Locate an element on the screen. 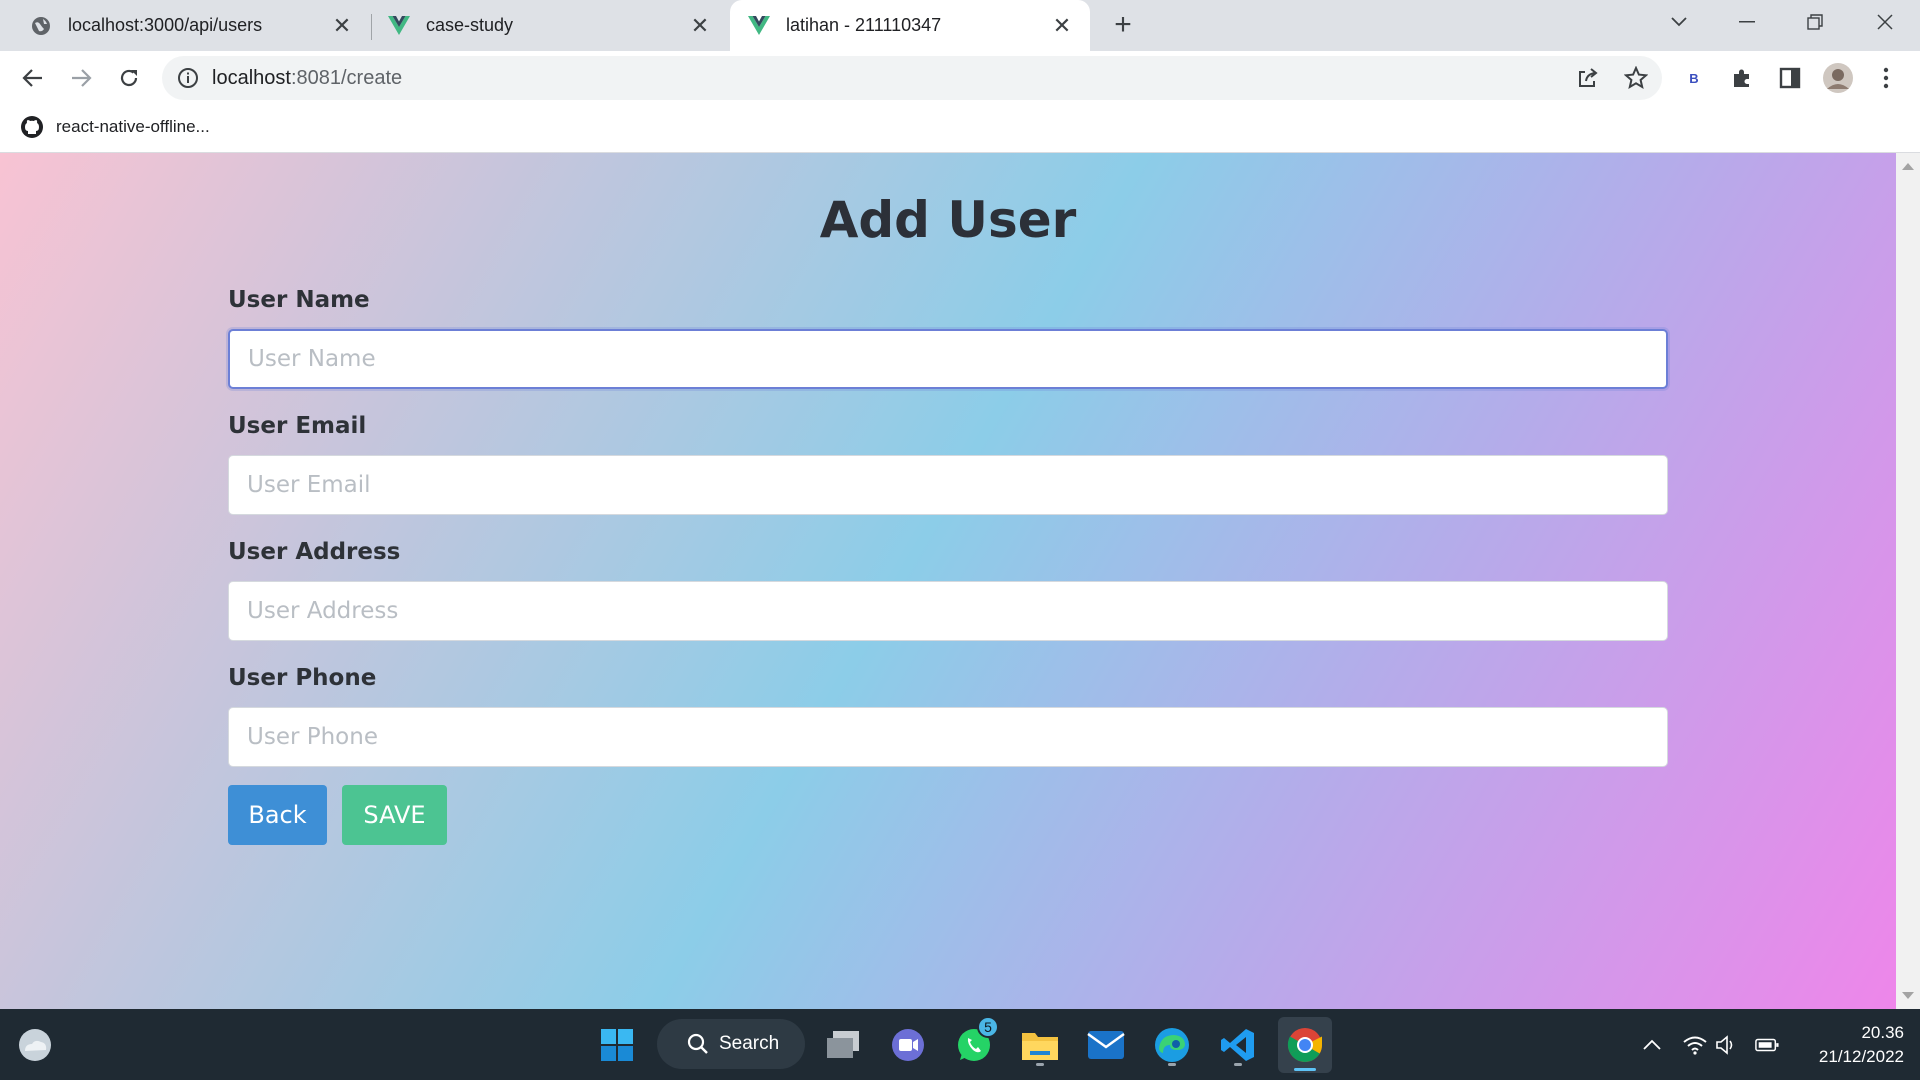  restore-icon is located at coordinates (1815, 22).